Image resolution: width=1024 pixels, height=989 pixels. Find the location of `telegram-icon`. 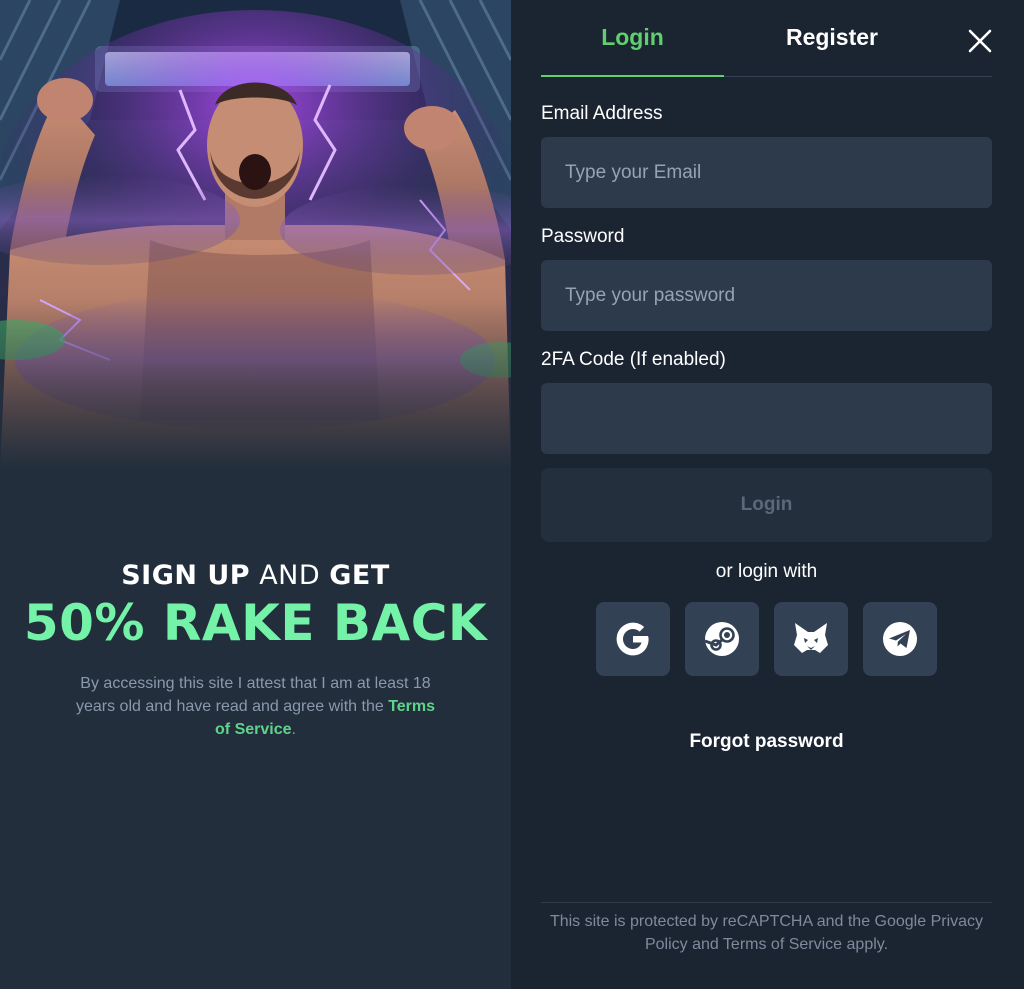

telegram-icon is located at coordinates (900, 639).